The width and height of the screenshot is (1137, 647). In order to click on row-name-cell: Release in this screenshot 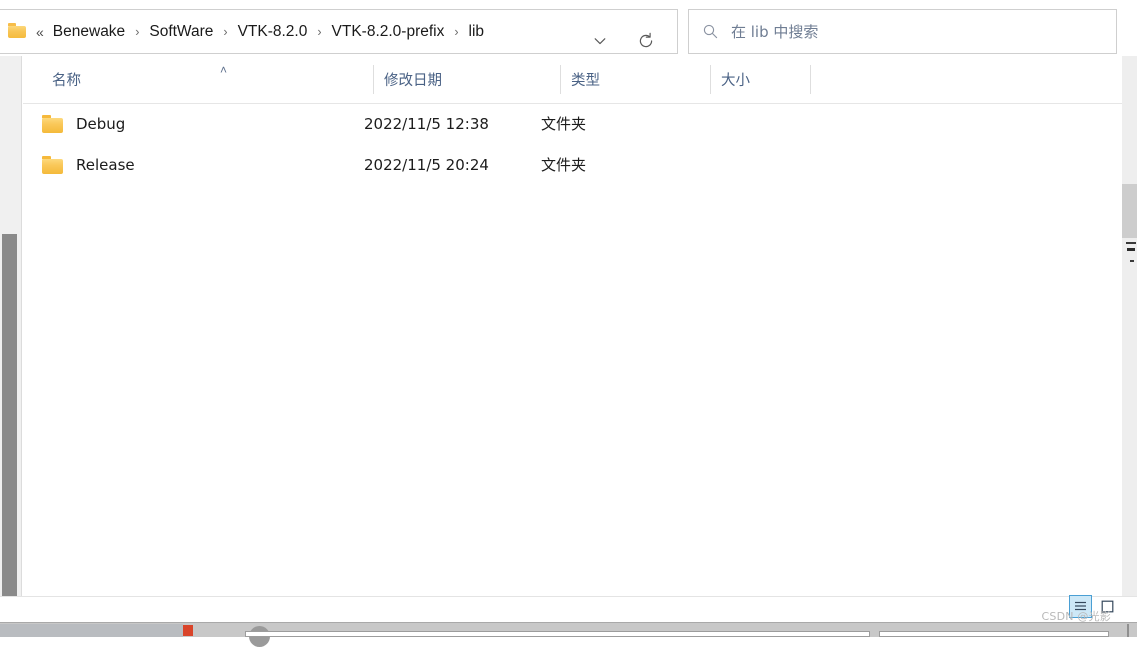, I will do `click(88, 164)`.